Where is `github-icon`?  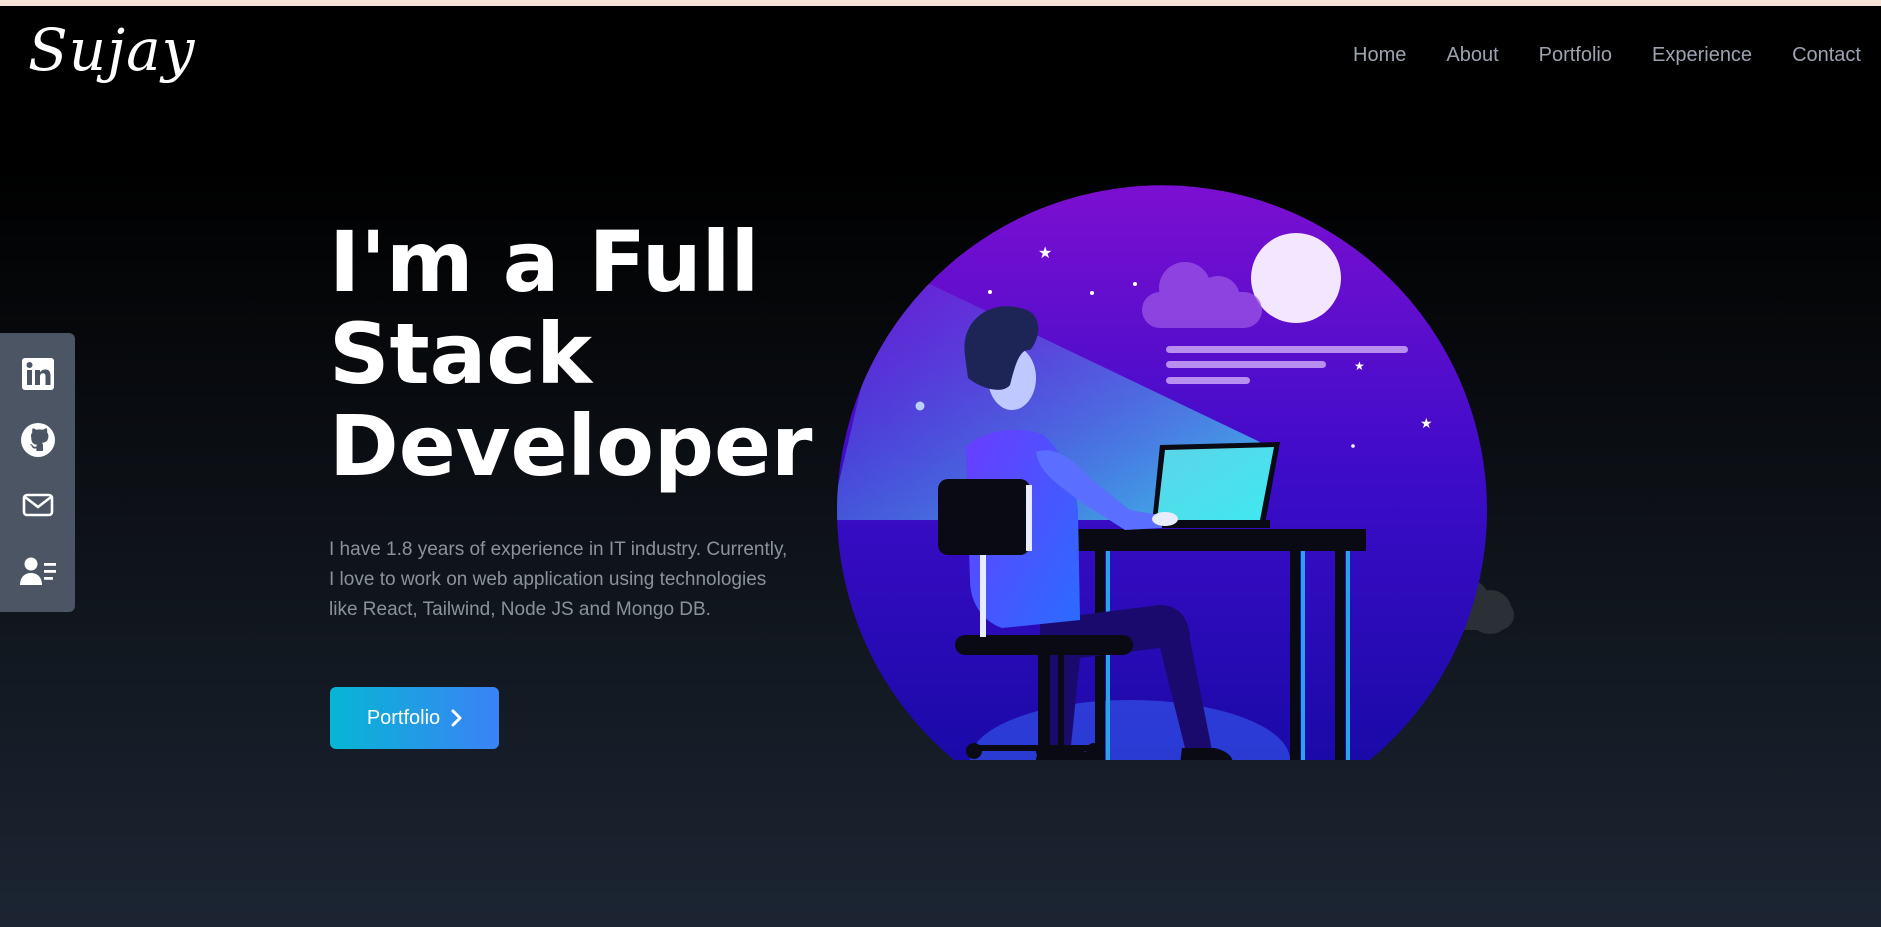
github-icon is located at coordinates (37, 439).